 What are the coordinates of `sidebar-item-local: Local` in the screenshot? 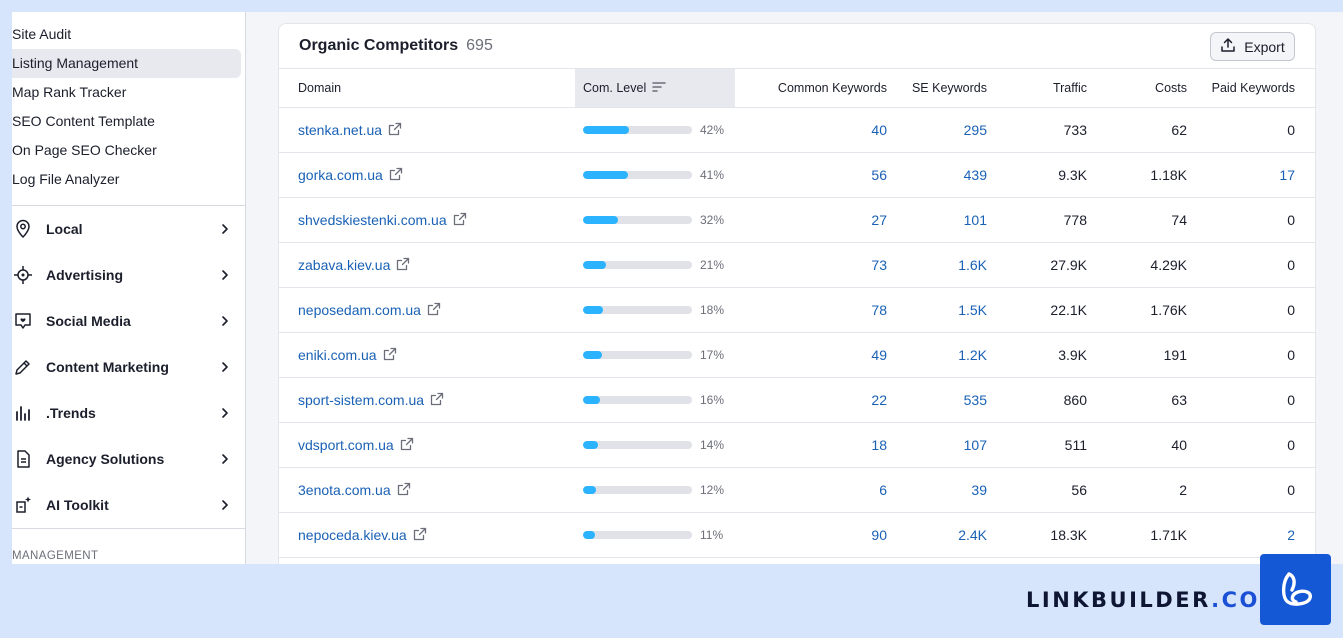 It's located at (122, 229).